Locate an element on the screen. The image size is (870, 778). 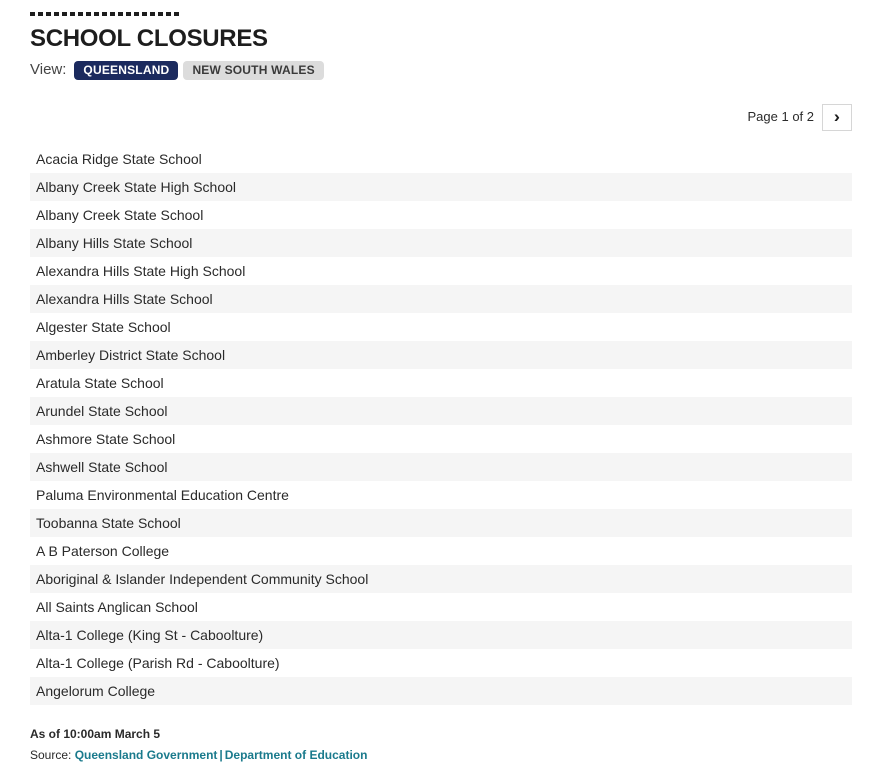
list-item: Angelorum College is located at coordinates (441, 691).